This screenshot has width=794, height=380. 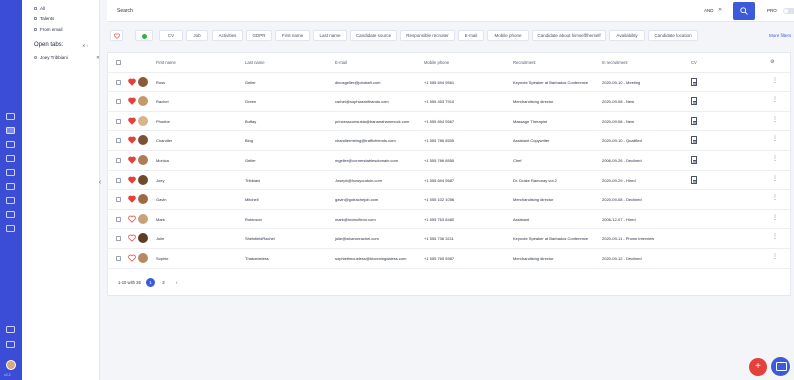 What do you see at coordinates (10, 228) in the screenshot?
I see `settings-icon` at bounding box center [10, 228].